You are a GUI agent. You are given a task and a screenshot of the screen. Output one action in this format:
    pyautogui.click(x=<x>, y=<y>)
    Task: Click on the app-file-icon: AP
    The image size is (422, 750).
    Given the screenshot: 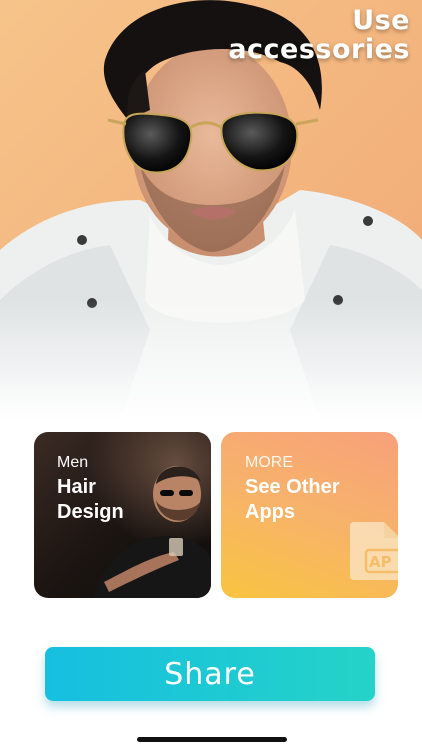 What is the action you would take?
    pyautogui.click(x=374, y=551)
    